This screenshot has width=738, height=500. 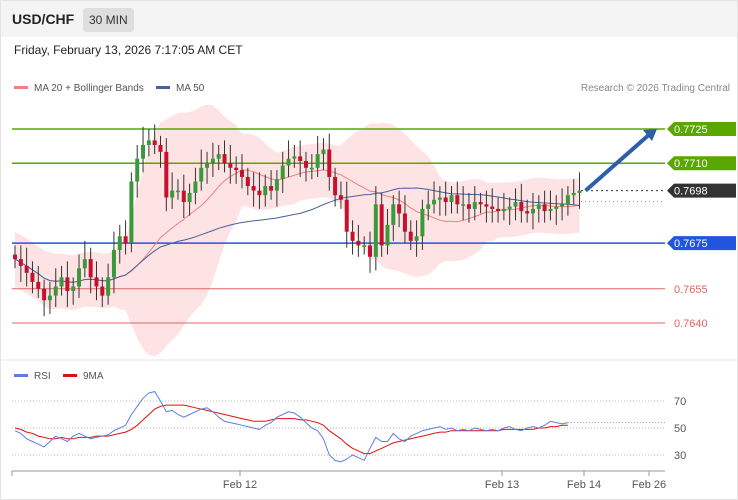 What do you see at coordinates (291, 427) in the screenshot?
I see `rsi-line` at bounding box center [291, 427].